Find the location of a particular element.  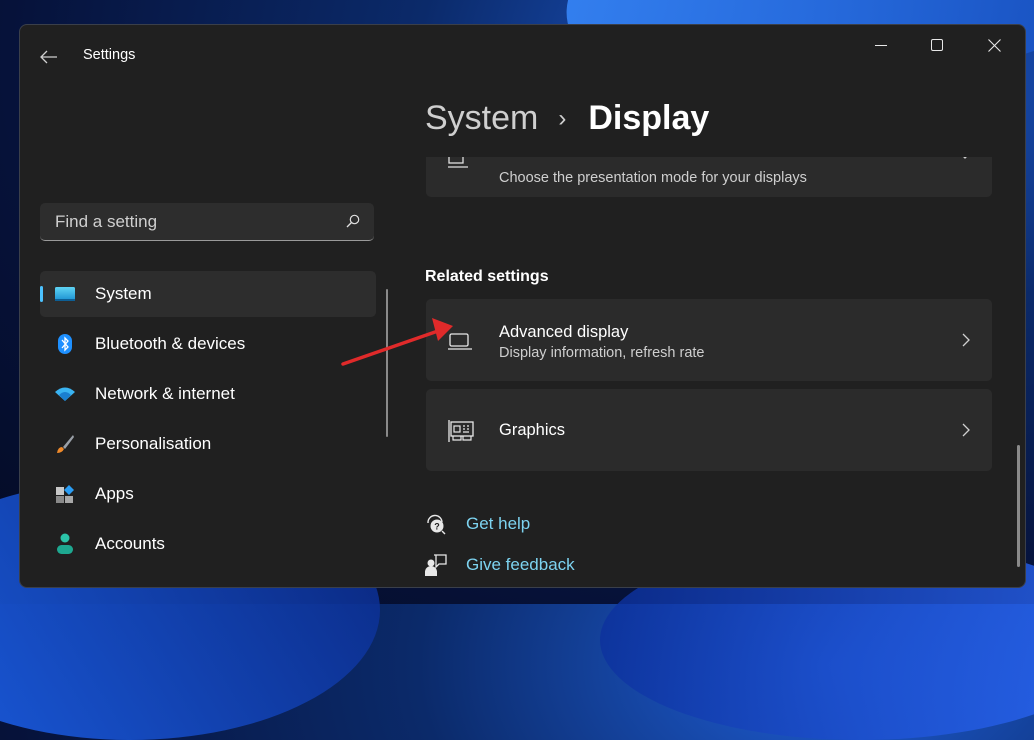

bluetooth-icon is located at coordinates (65, 344).